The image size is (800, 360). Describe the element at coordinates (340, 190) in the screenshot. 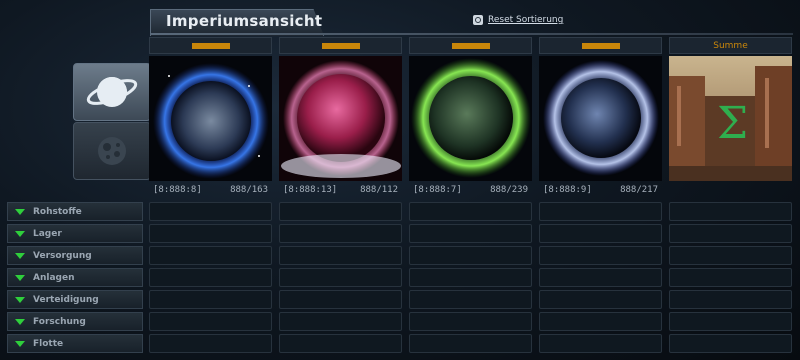

I see `planet-info: [8:888:13] 888/112` at that location.